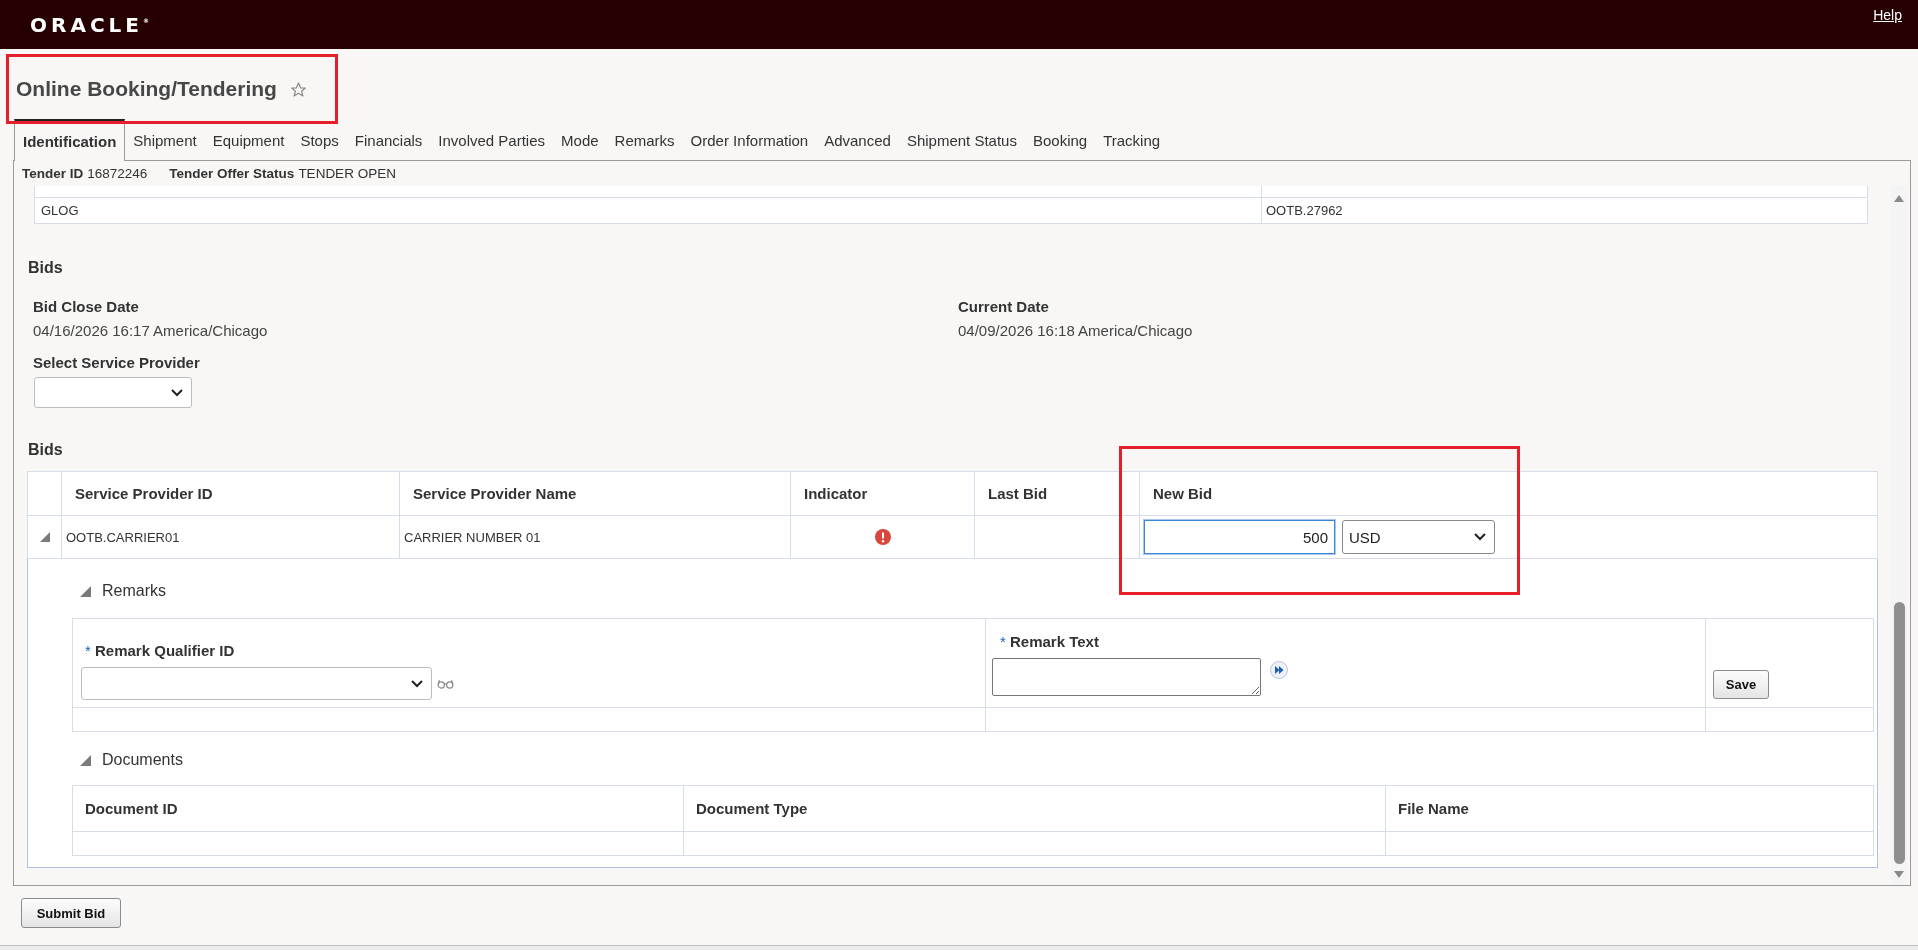  I want to click on field-label: Tender ID, so click(53, 173).